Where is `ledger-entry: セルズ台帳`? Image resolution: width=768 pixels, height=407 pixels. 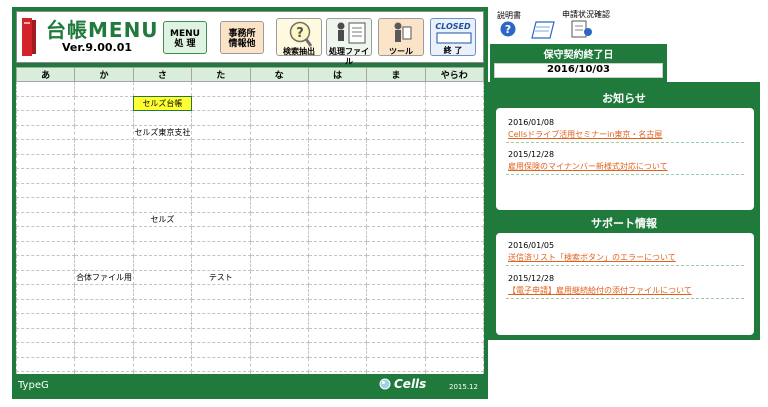 ledger-entry: セルズ台帳 is located at coordinates (162, 103).